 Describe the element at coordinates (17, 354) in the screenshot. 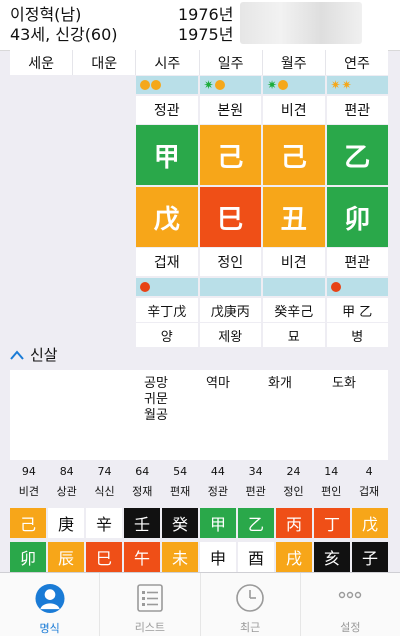

I see `chevron-up-icon` at that location.